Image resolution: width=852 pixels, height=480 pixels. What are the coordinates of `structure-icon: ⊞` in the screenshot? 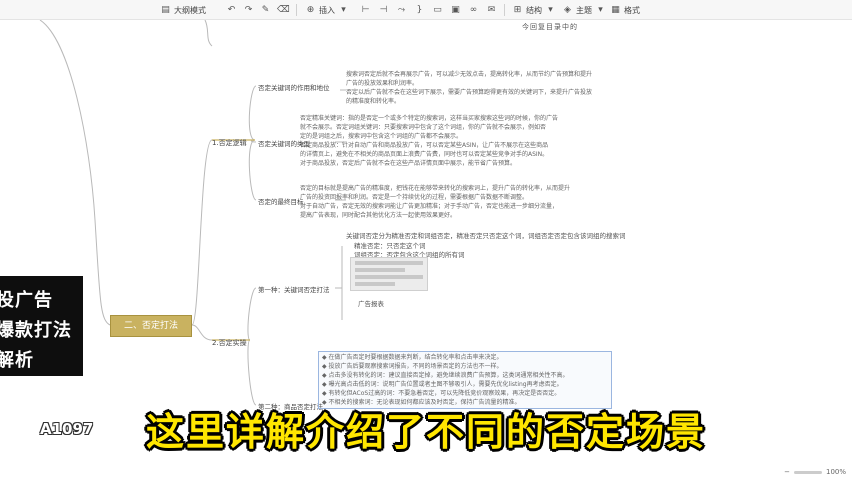 It's located at (517, 9).